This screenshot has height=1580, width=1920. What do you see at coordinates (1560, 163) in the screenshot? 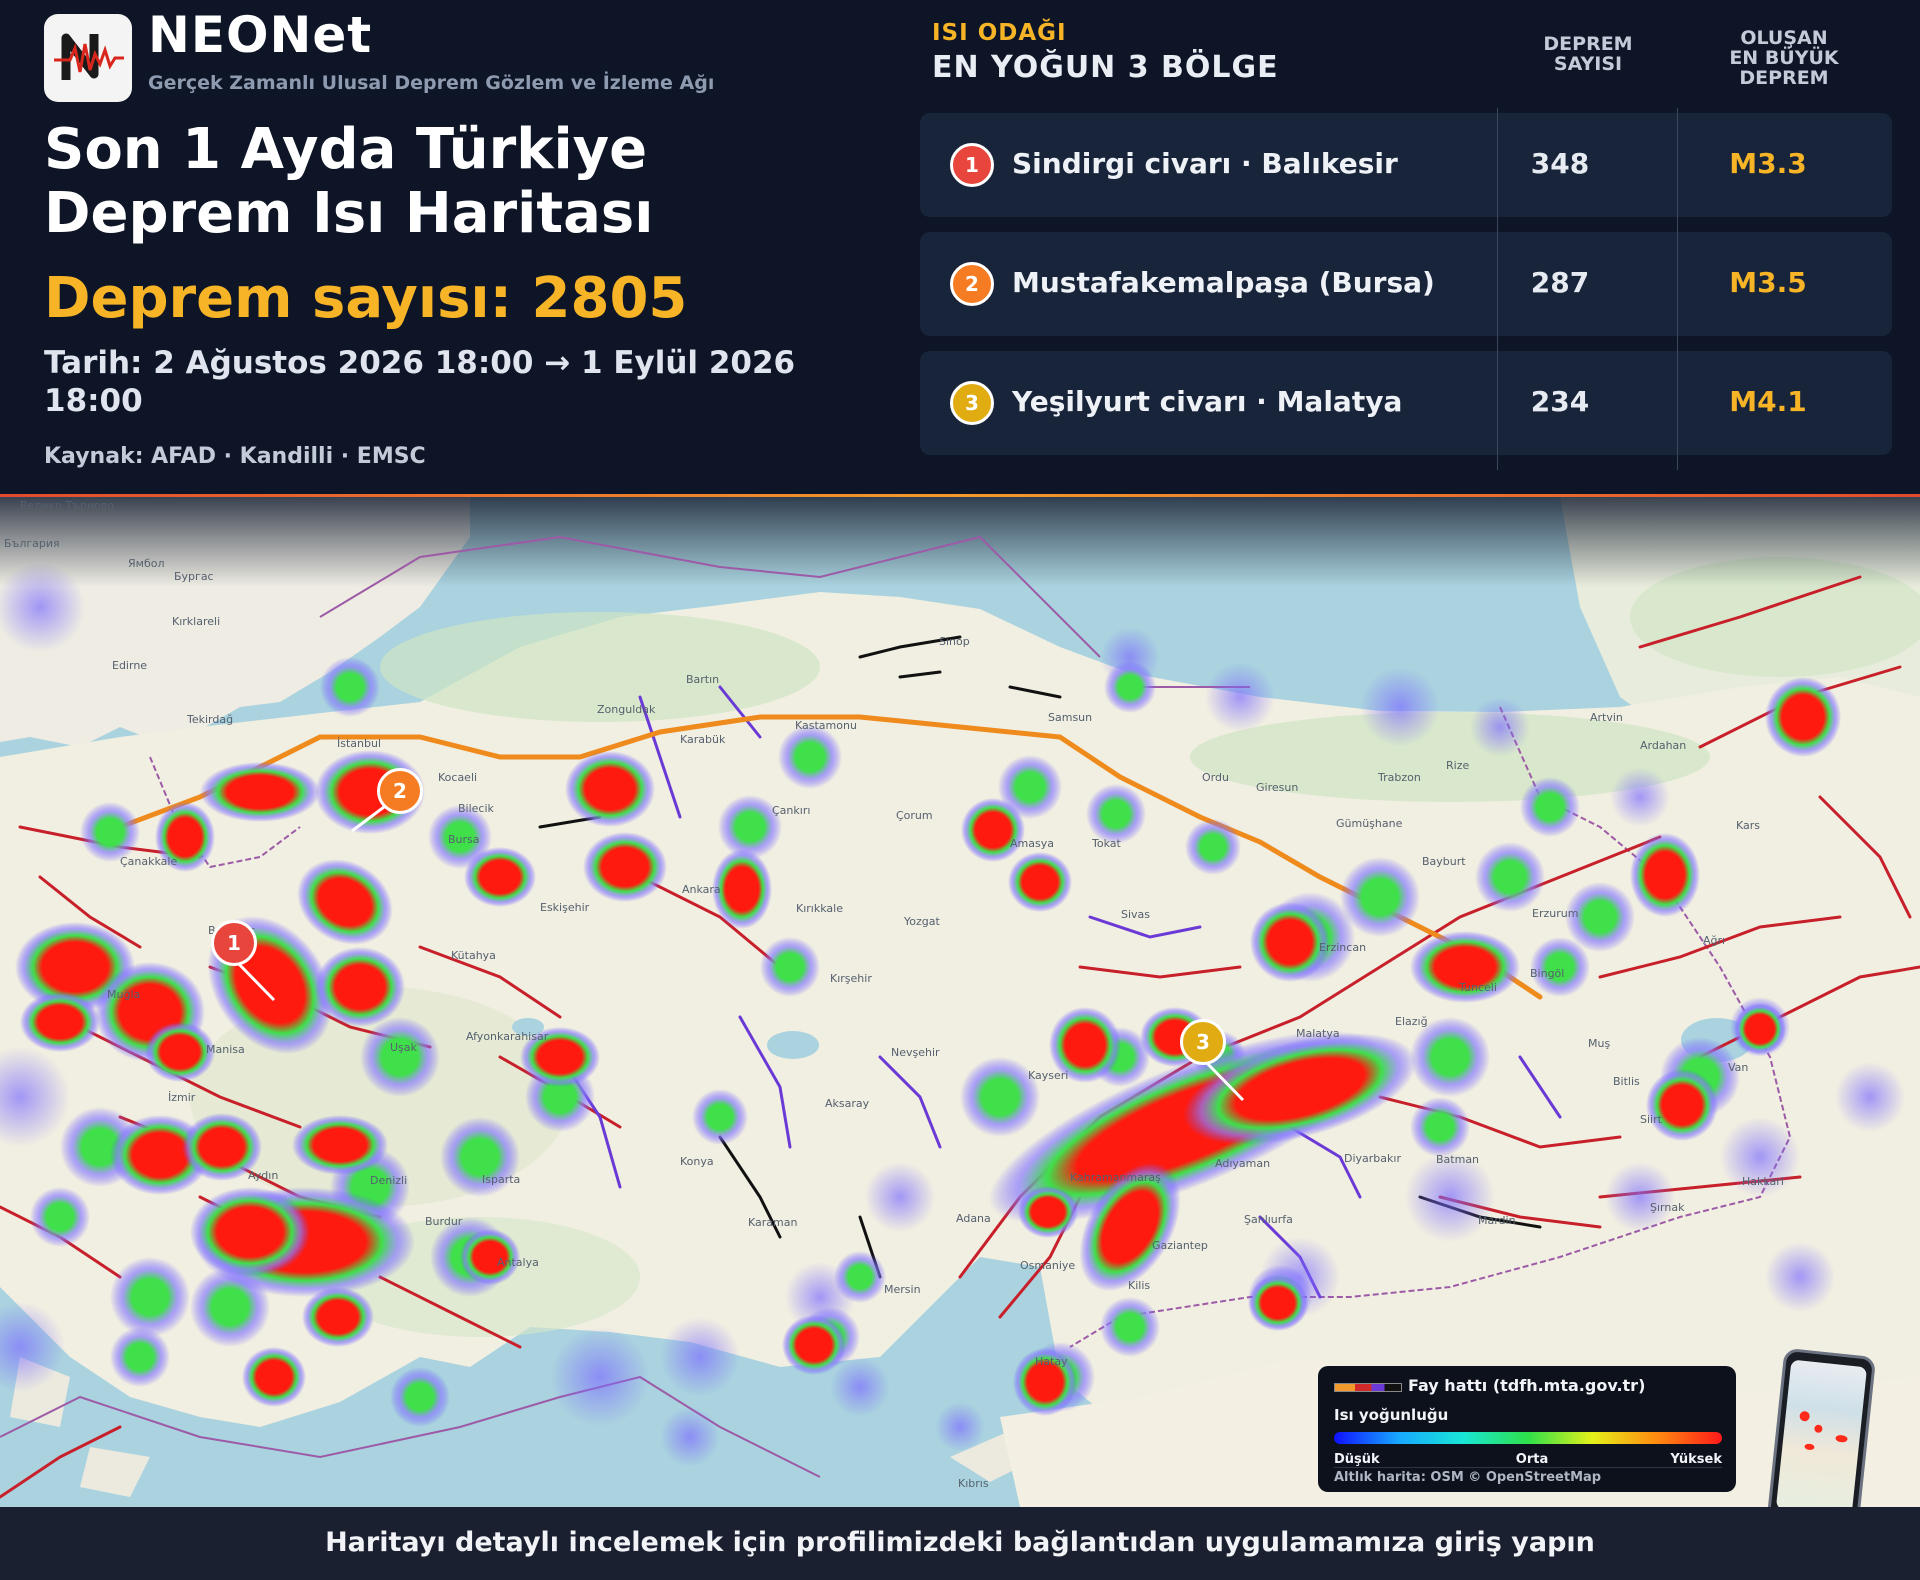
I see `quake-count: 348` at bounding box center [1560, 163].